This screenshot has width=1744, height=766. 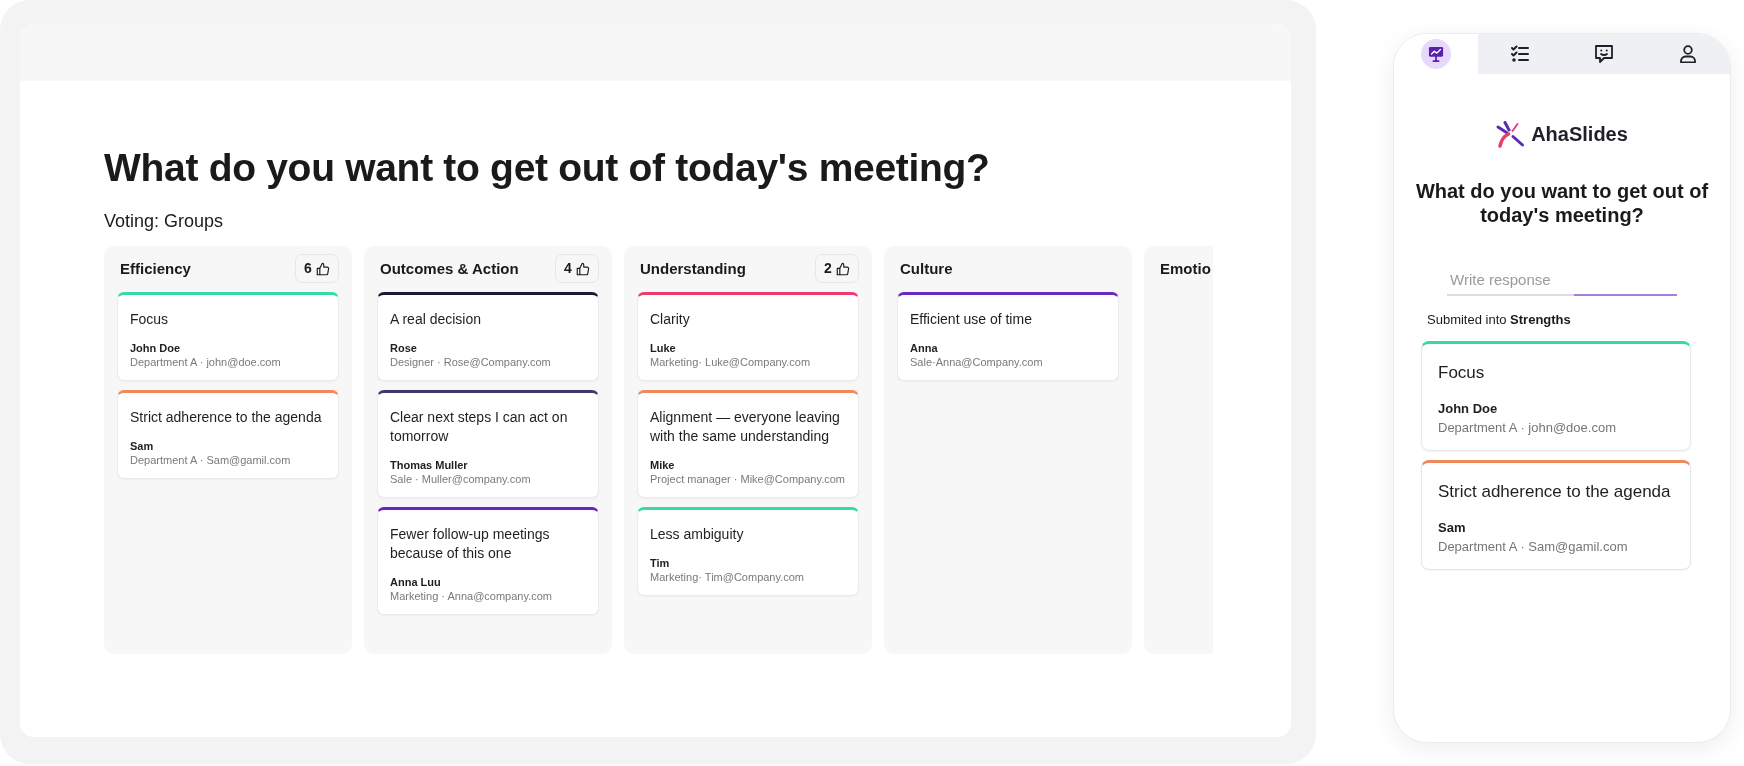 What do you see at coordinates (164, 221) in the screenshot?
I see `slide-subtitle: Voting: Groups` at bounding box center [164, 221].